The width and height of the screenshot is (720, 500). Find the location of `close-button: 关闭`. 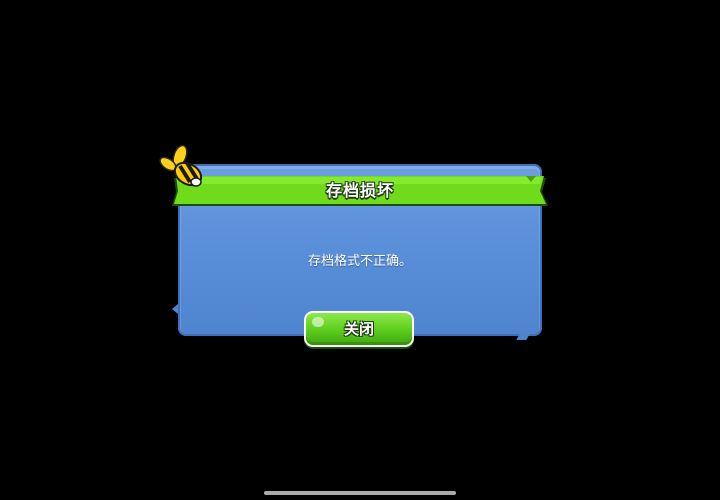

close-button: 关闭 is located at coordinates (359, 329).